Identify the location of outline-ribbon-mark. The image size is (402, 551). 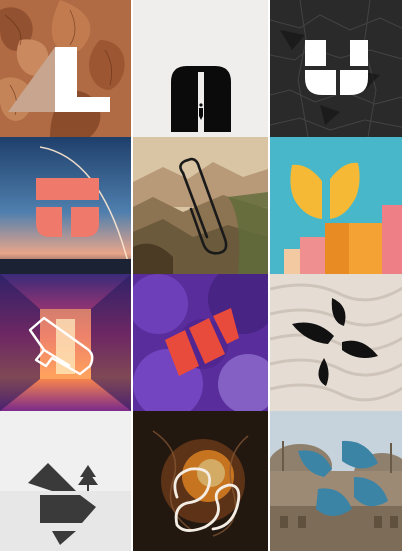
(65, 342).